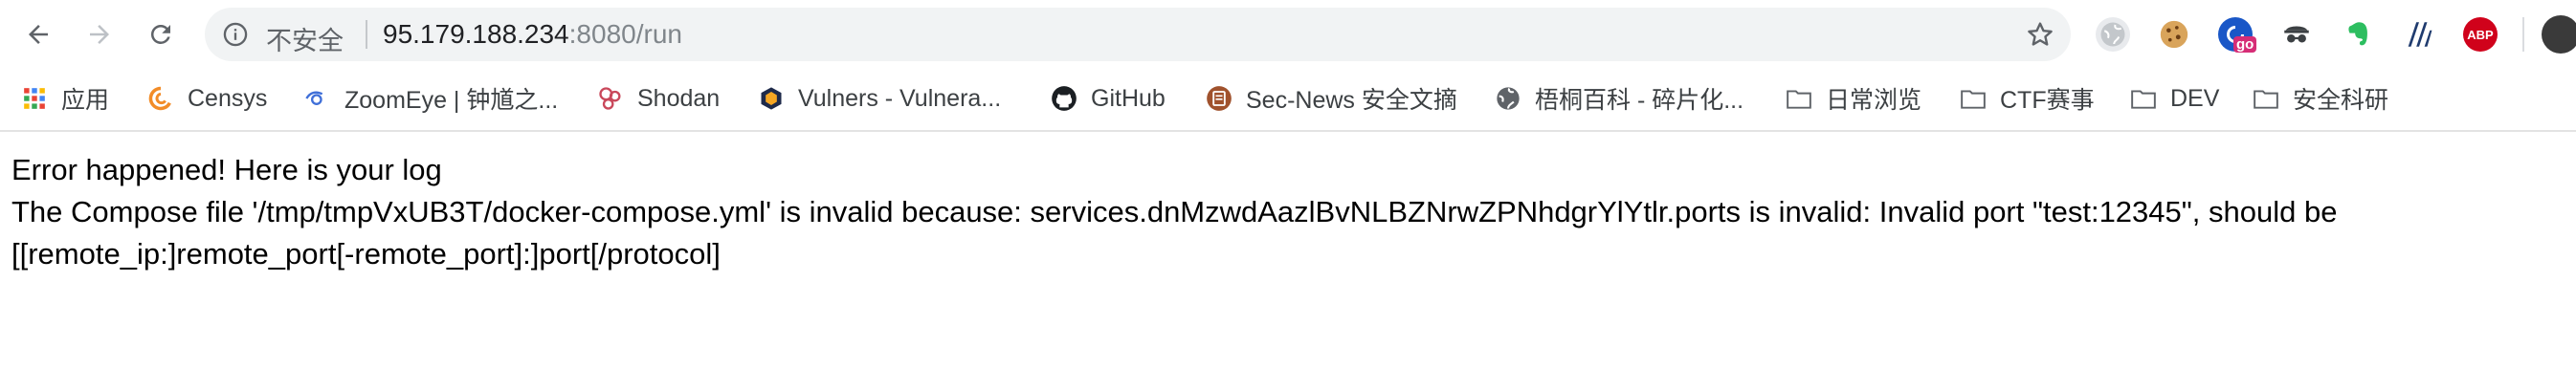 This screenshot has height=390, width=2576. I want to click on bookmark-label: DEV, so click(2195, 98).